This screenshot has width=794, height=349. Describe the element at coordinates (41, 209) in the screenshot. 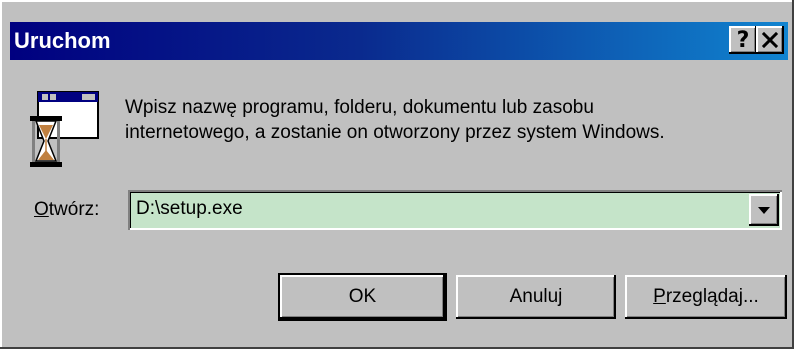

I see `open-label-mnemonic: O` at that location.